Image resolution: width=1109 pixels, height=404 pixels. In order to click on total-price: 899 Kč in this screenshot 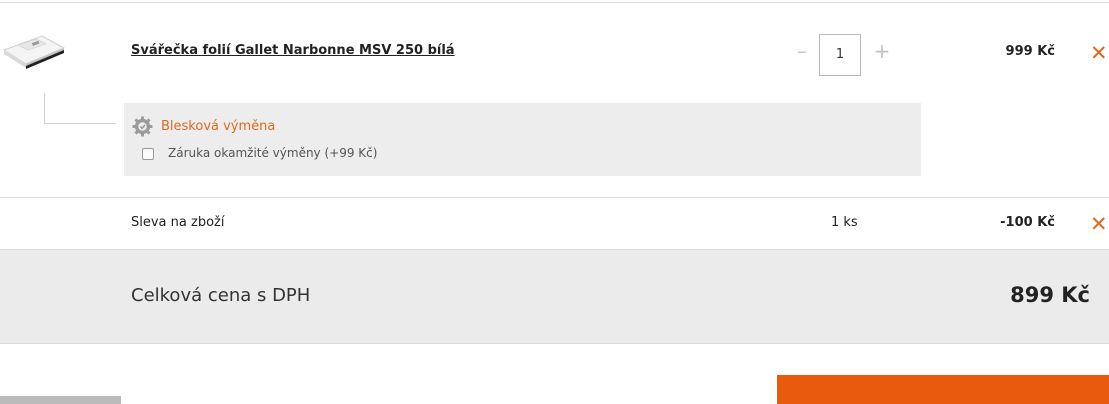, I will do `click(1050, 295)`.